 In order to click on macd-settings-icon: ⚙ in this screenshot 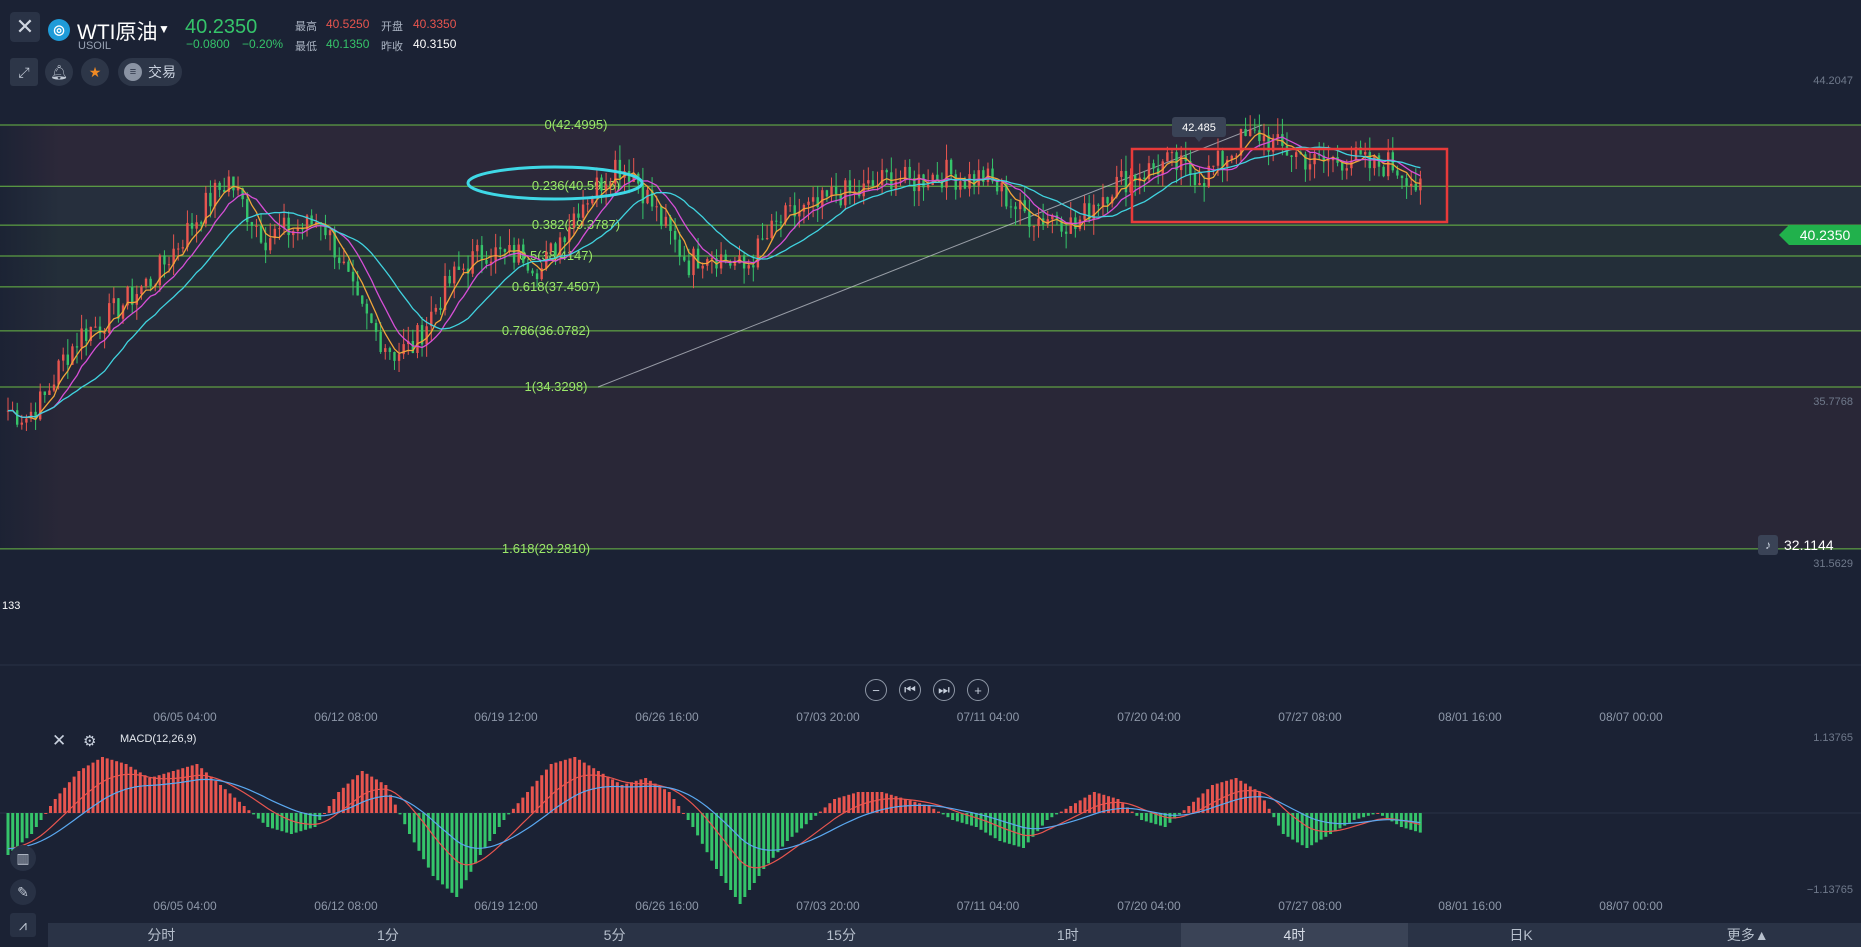, I will do `click(89, 741)`.